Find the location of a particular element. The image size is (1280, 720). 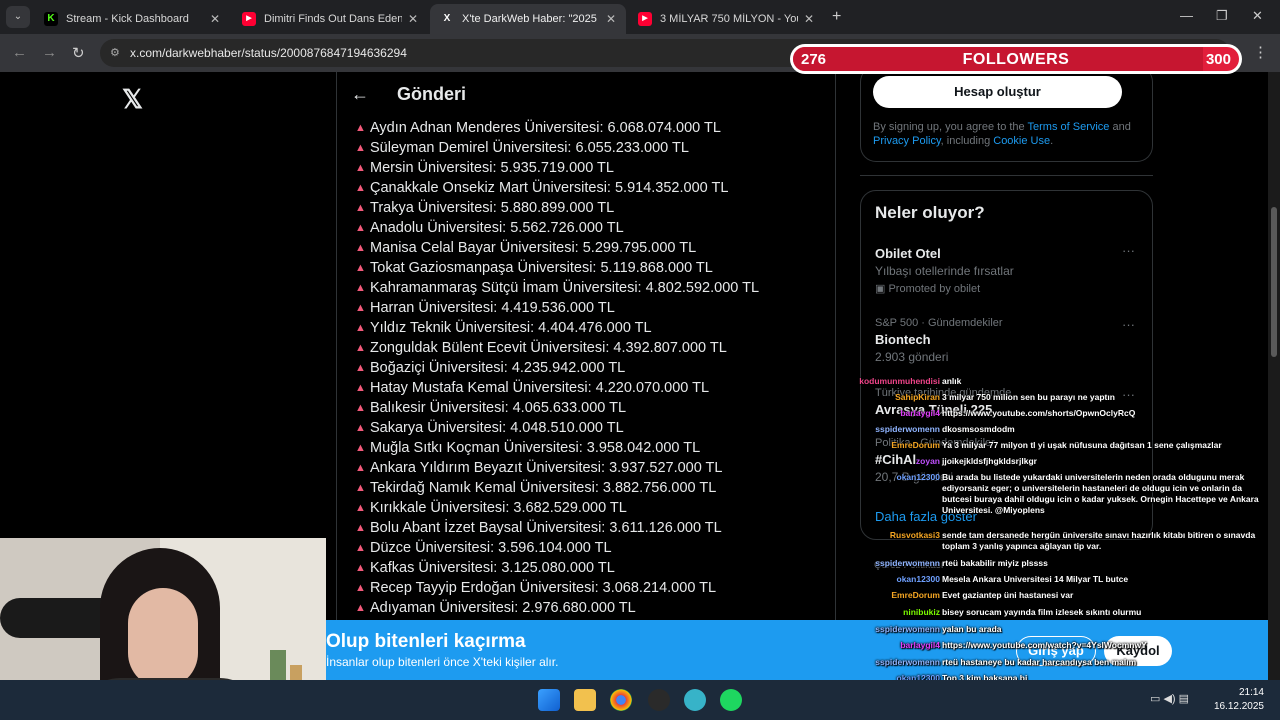

minimize-icon: — is located at coordinates (1186, 15).